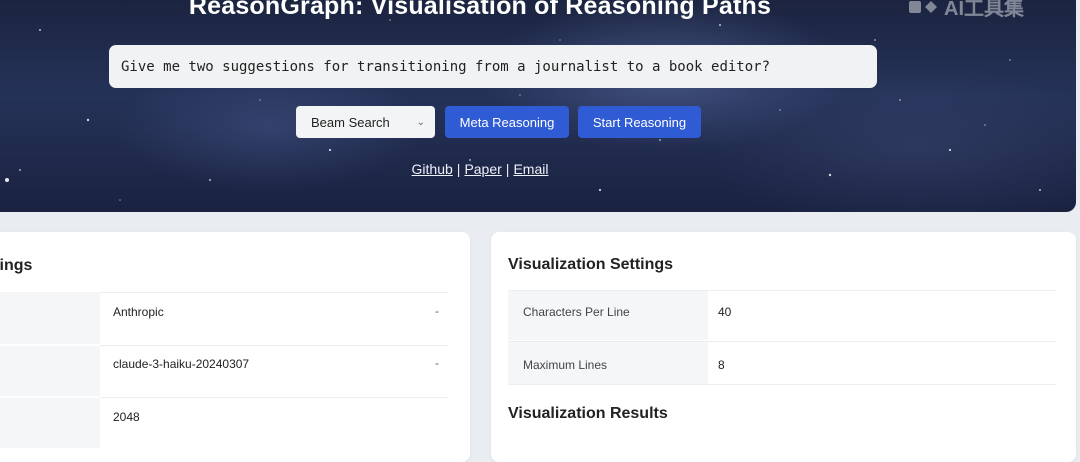  I want to click on max-lines-label: Maximum Lines, so click(565, 365).